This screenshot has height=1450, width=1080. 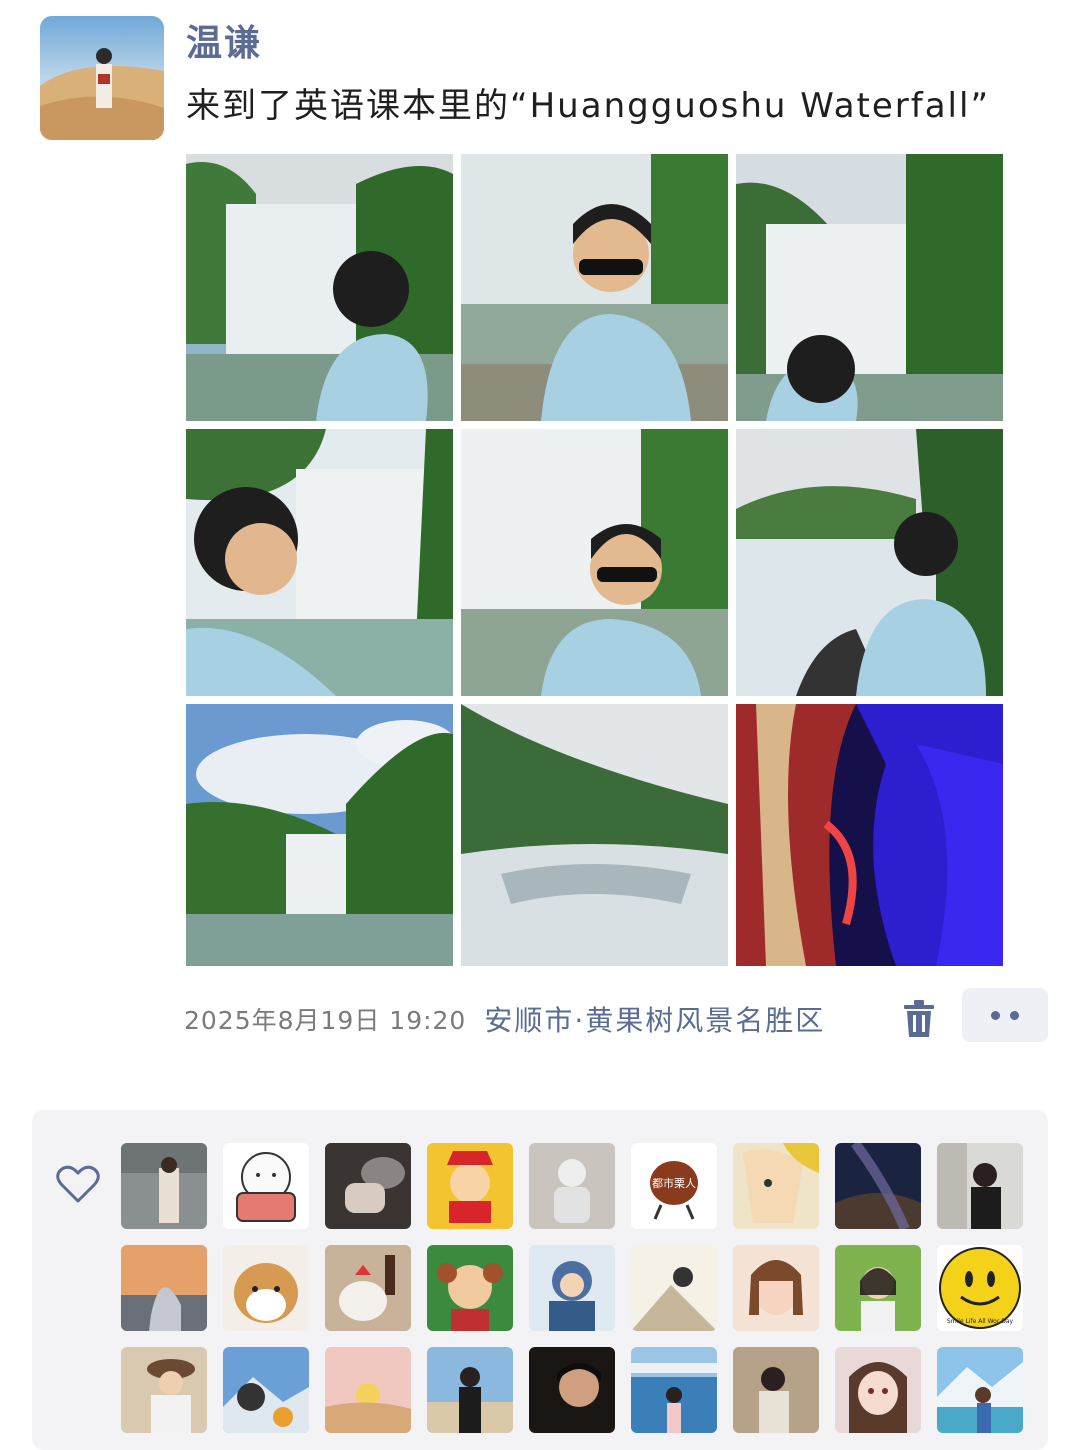 What do you see at coordinates (980, 1321) in the screenshot?
I see `liker-avatar-text: Smile Life All Wor Day` at bounding box center [980, 1321].